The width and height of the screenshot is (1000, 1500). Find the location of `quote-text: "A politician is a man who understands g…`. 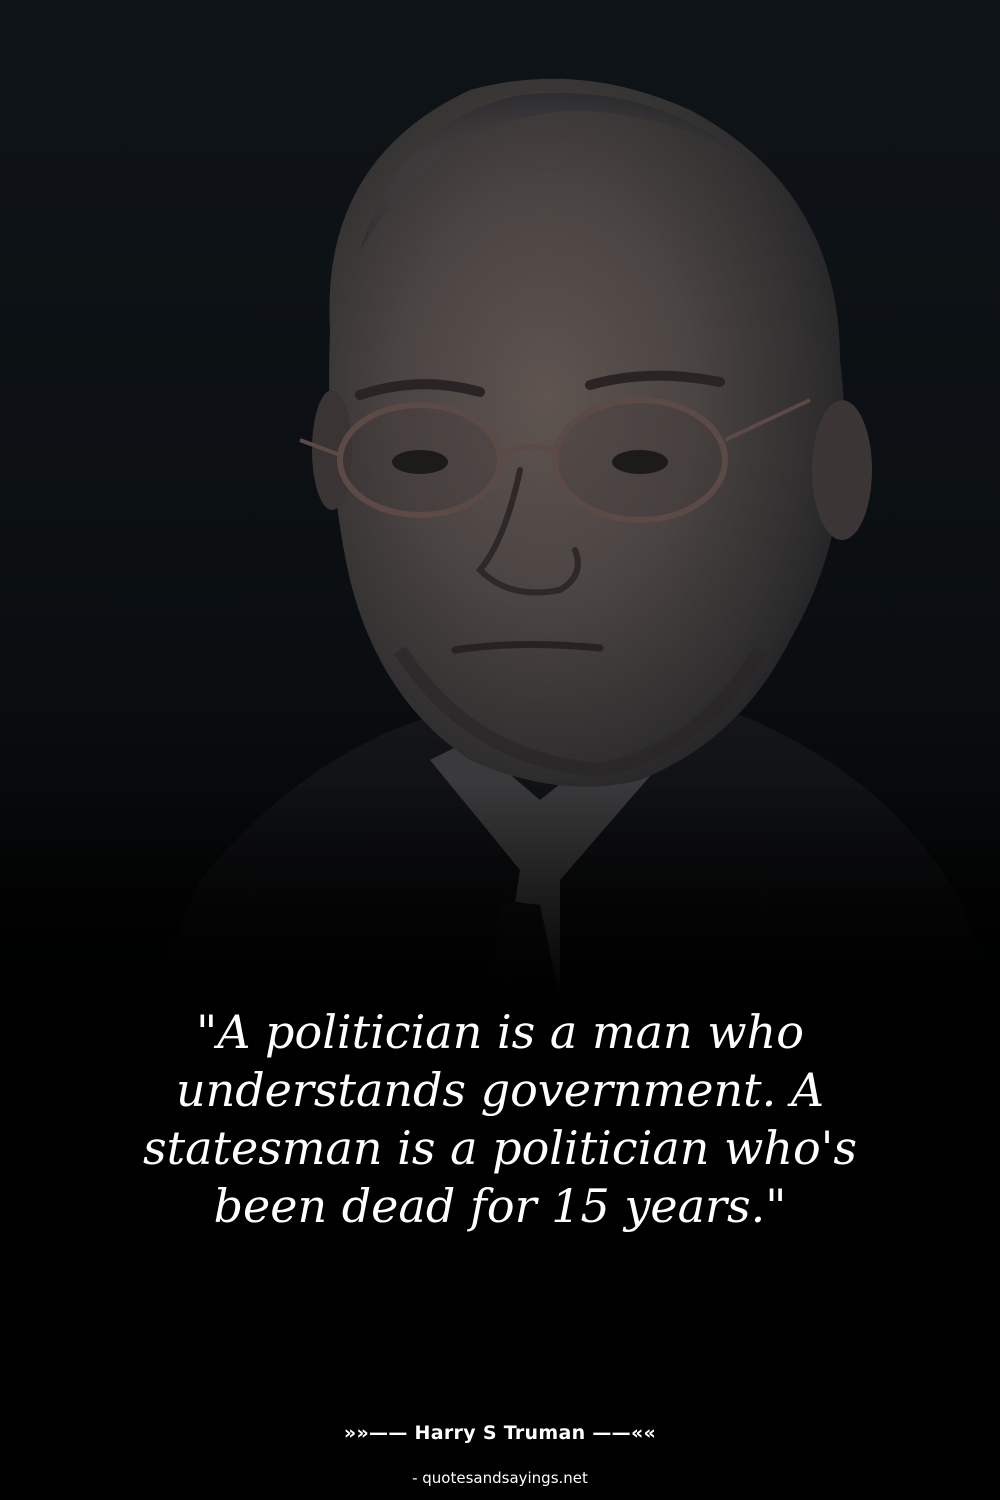

quote-text: "A politician is a man who understands g… is located at coordinates (500, 1119).